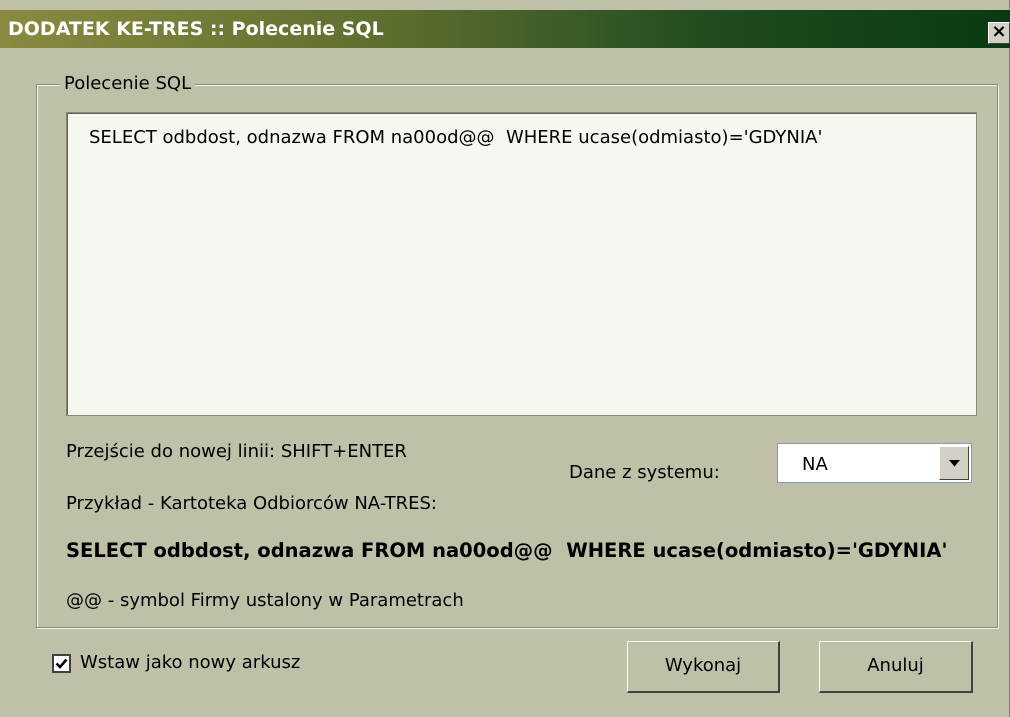  Describe the element at coordinates (251, 503) in the screenshot. I see `example-title: Przykład - Kartoteka Odbiorców NA-TRES:` at that location.